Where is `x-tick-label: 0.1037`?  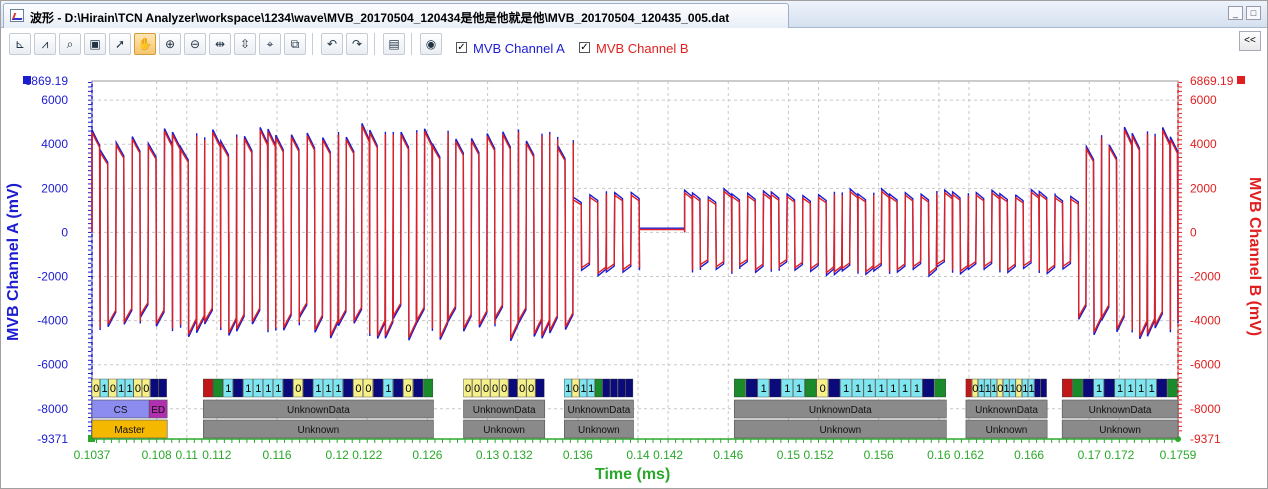 x-tick-label: 0.1037 is located at coordinates (92, 455).